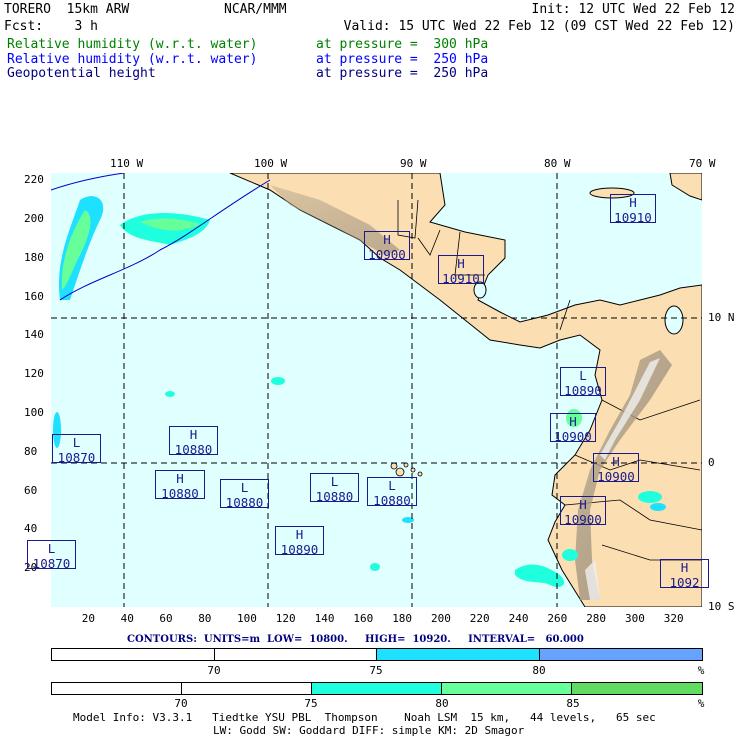  What do you see at coordinates (31, 490) in the screenshot?
I see `y-tick-label: 60` at bounding box center [31, 490].